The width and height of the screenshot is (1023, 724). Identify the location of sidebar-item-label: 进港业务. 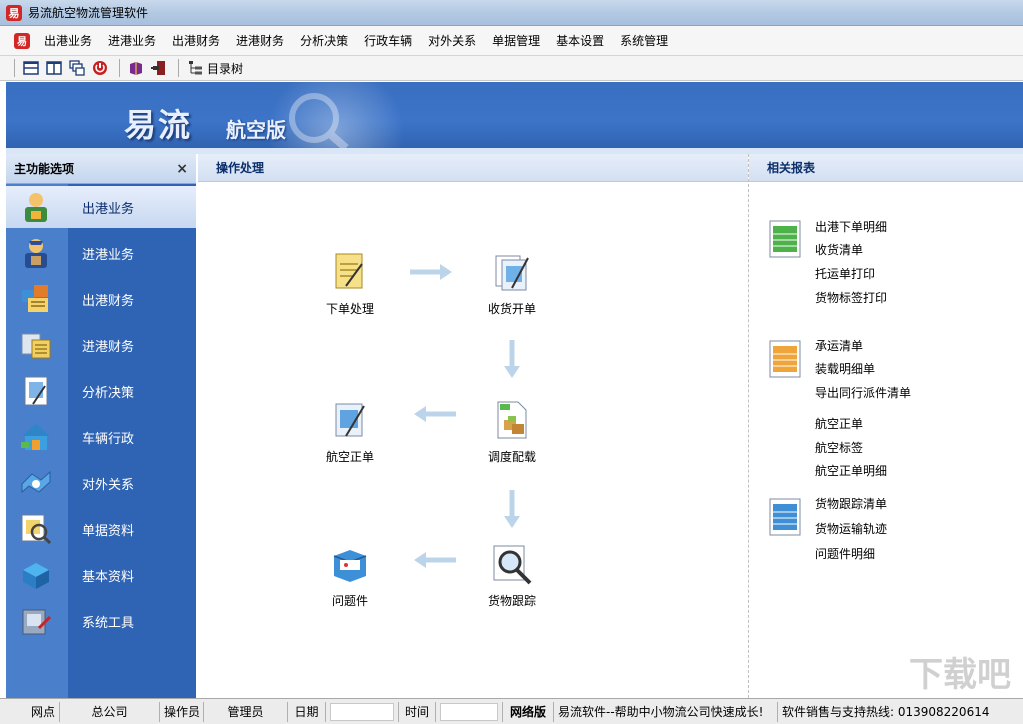
(108, 255).